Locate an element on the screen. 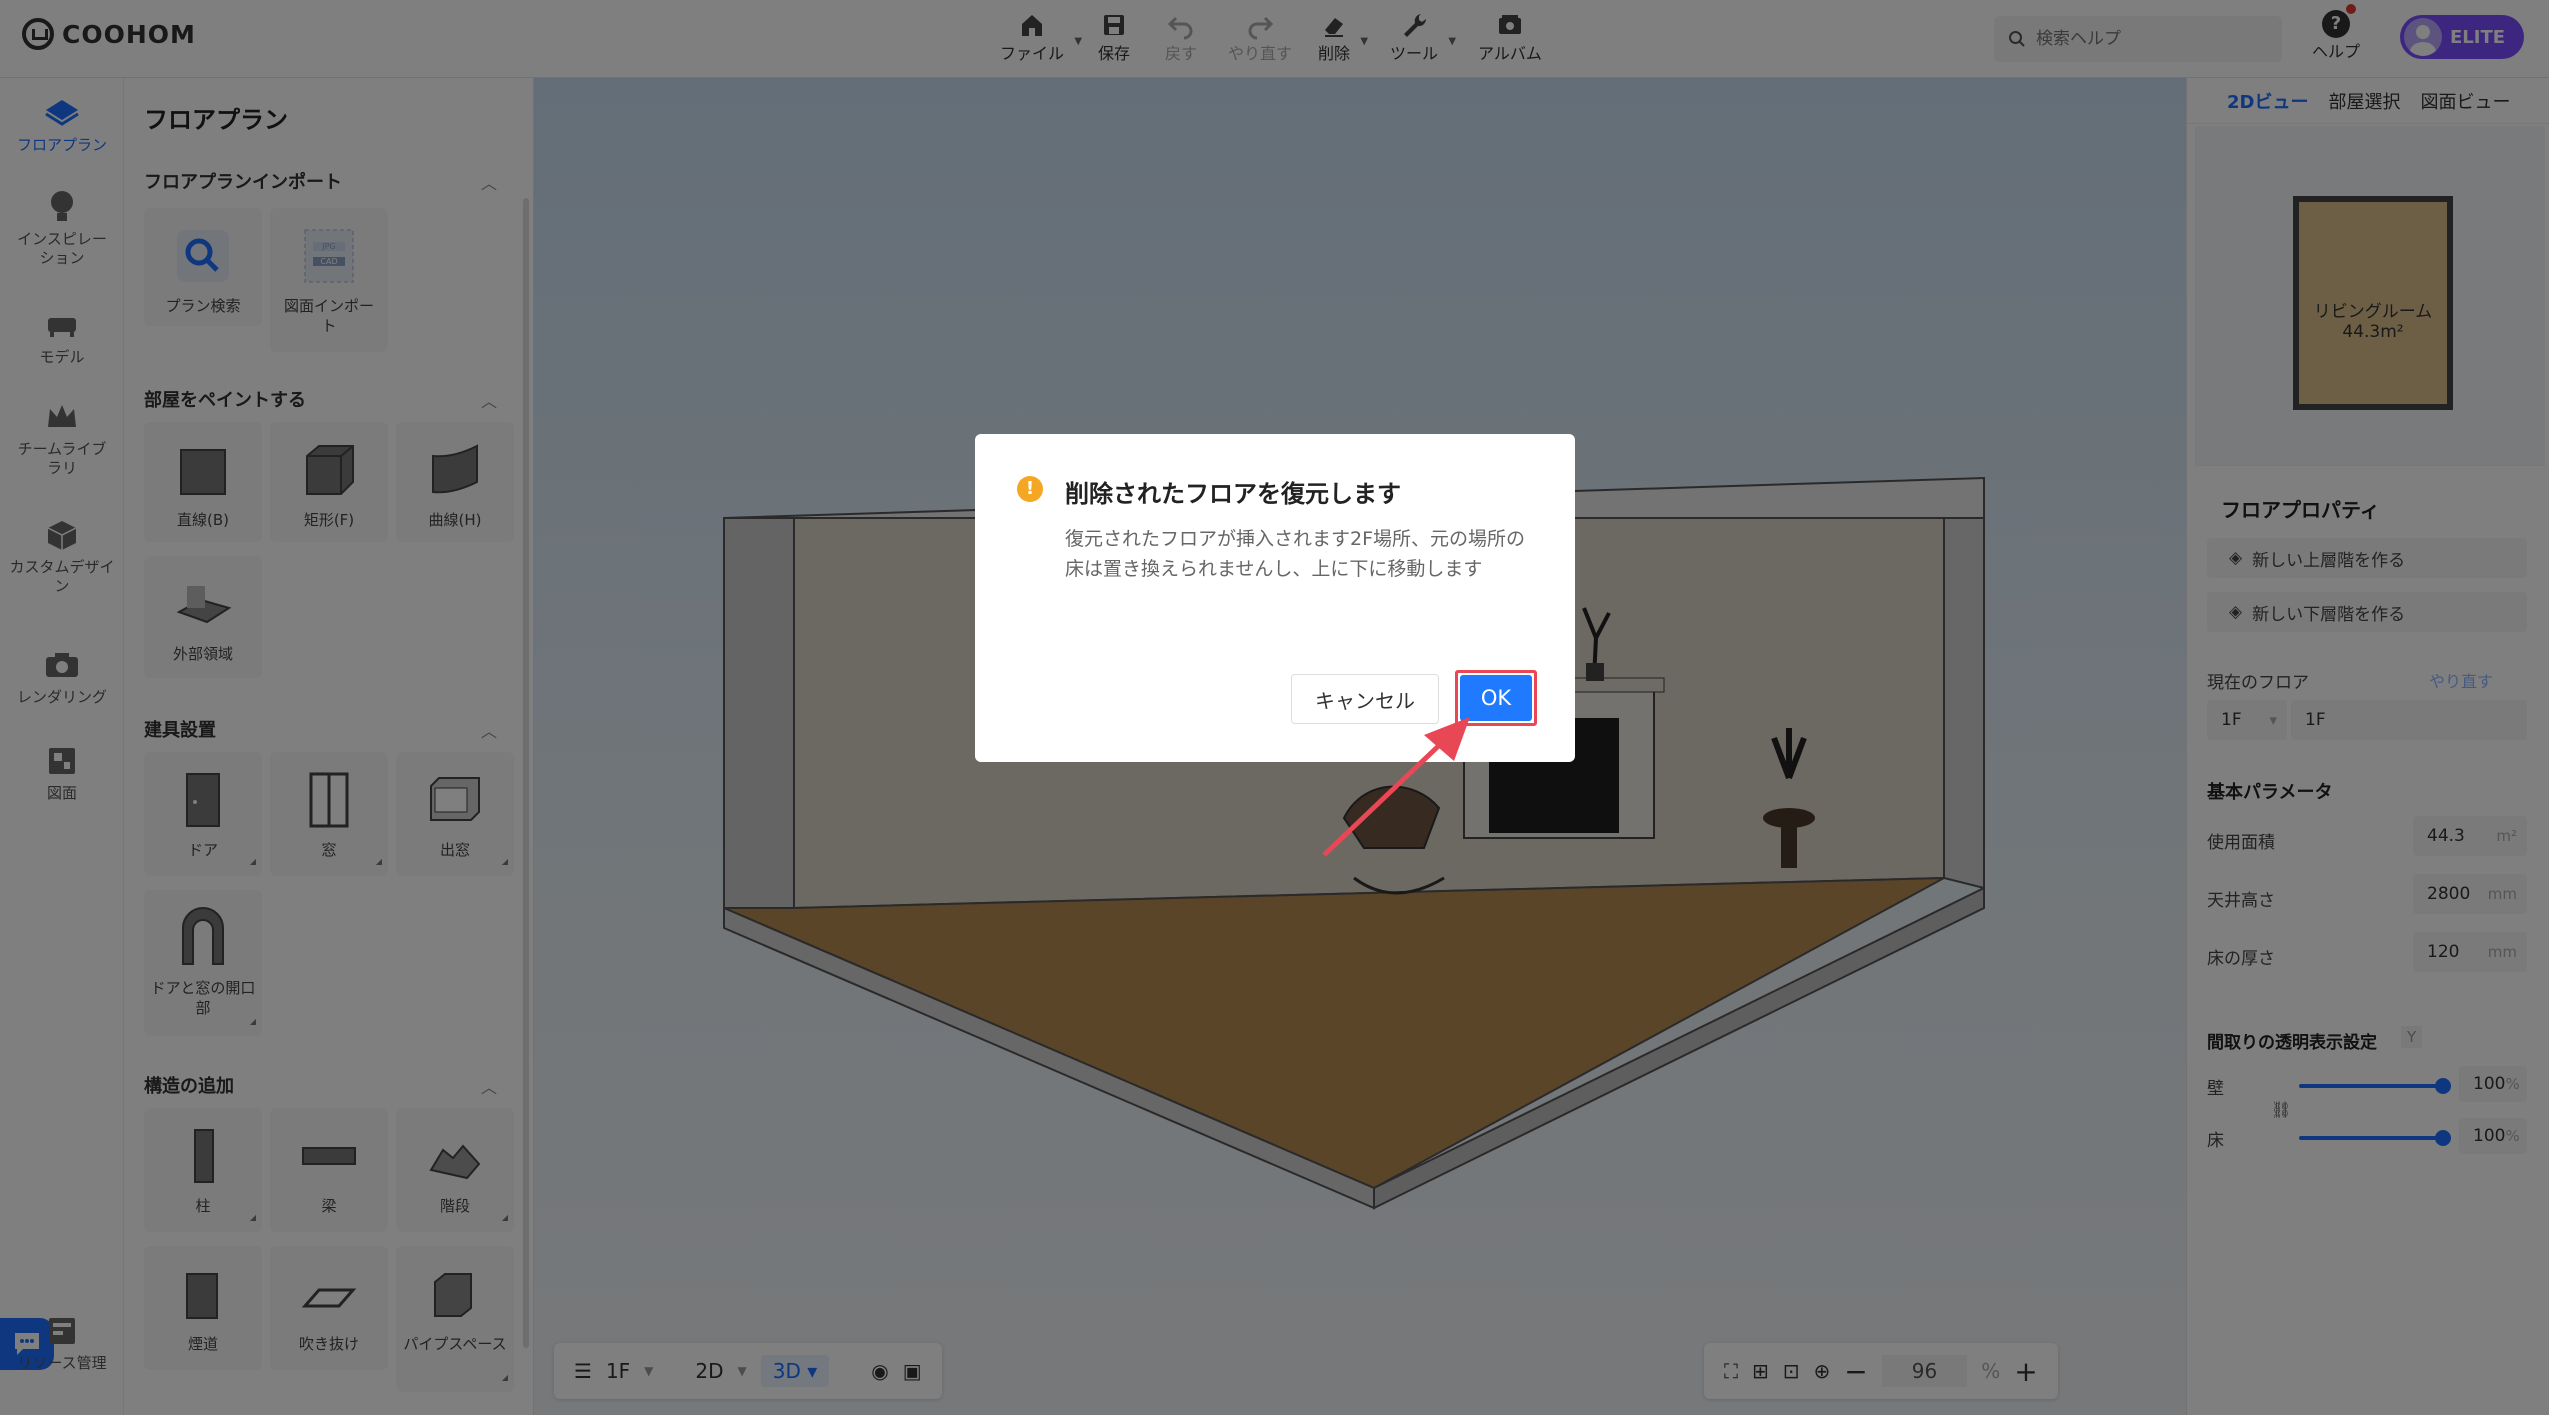 This screenshot has height=1415, width=2549. dialog-title: 削除されたフロアを復元します is located at coordinates (1233, 494).